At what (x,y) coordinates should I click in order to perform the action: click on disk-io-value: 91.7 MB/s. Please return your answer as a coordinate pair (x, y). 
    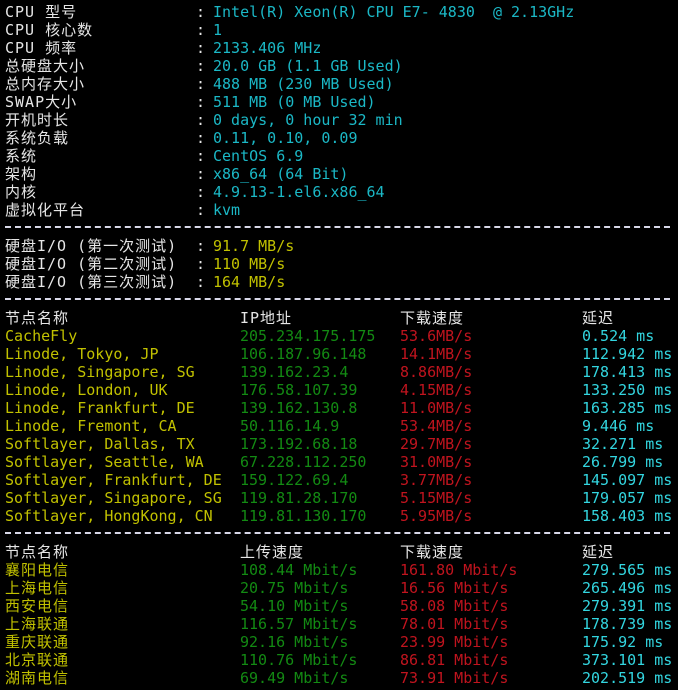
    Looking at the image, I should click on (254, 246).